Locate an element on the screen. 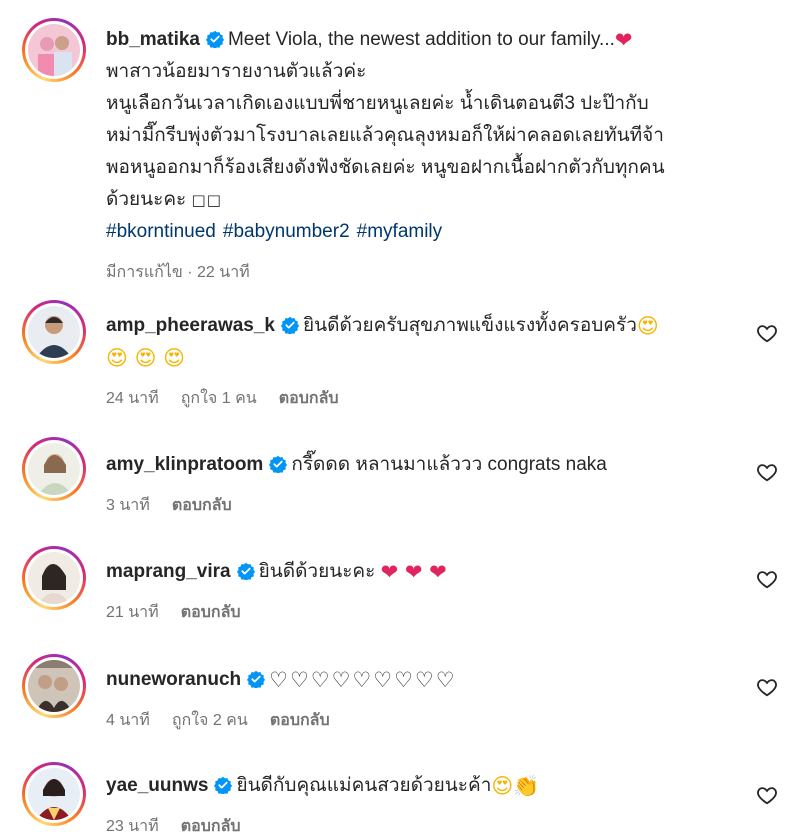 The height and width of the screenshot is (838, 800). clapping-emoji: 👏 is located at coordinates (526, 786).